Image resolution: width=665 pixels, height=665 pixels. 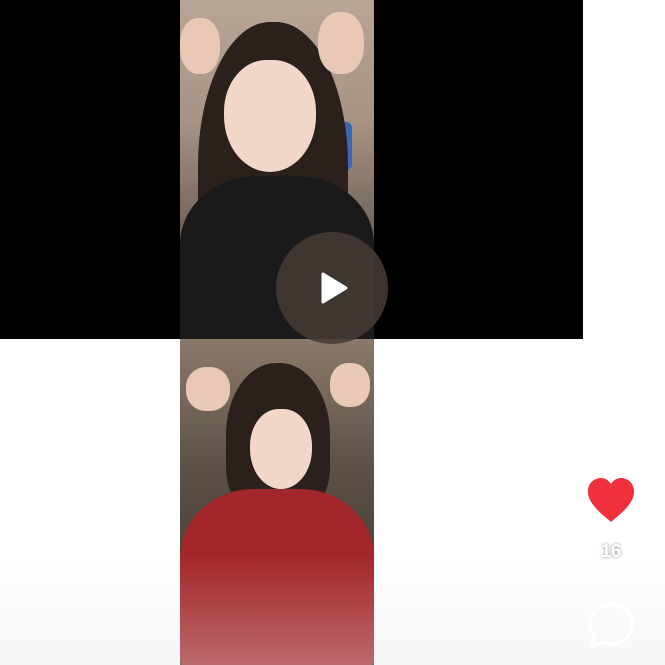 I want to click on play-button, so click(x=332, y=288).